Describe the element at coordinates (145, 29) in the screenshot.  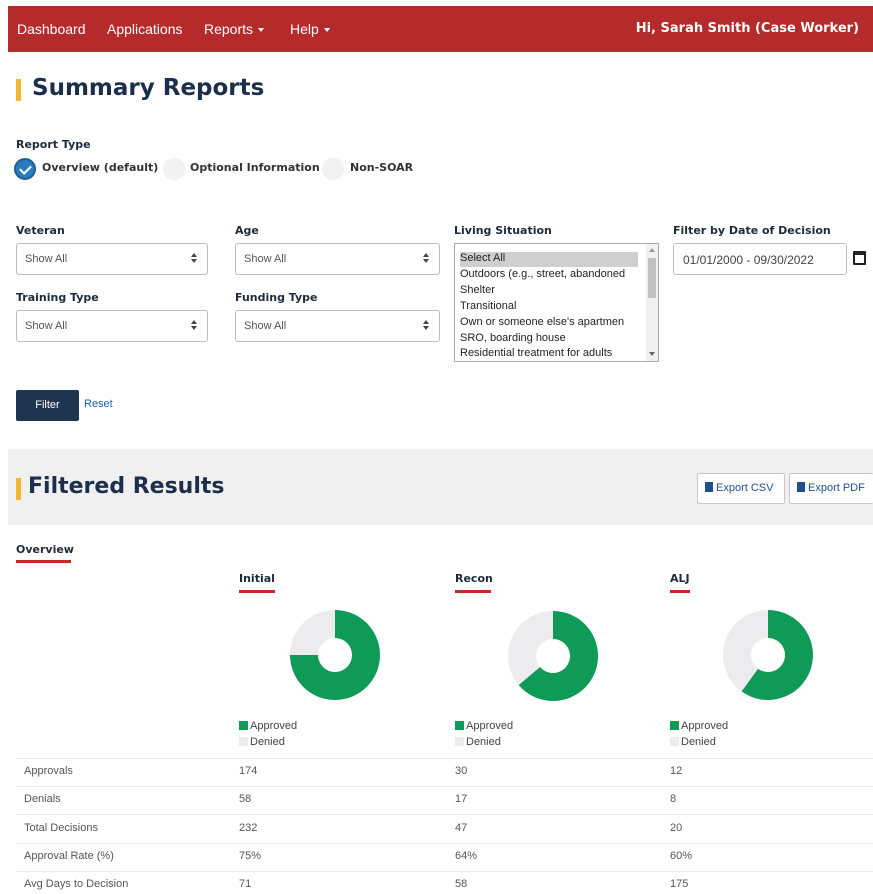
I see `nav-applications: Applications` at that location.